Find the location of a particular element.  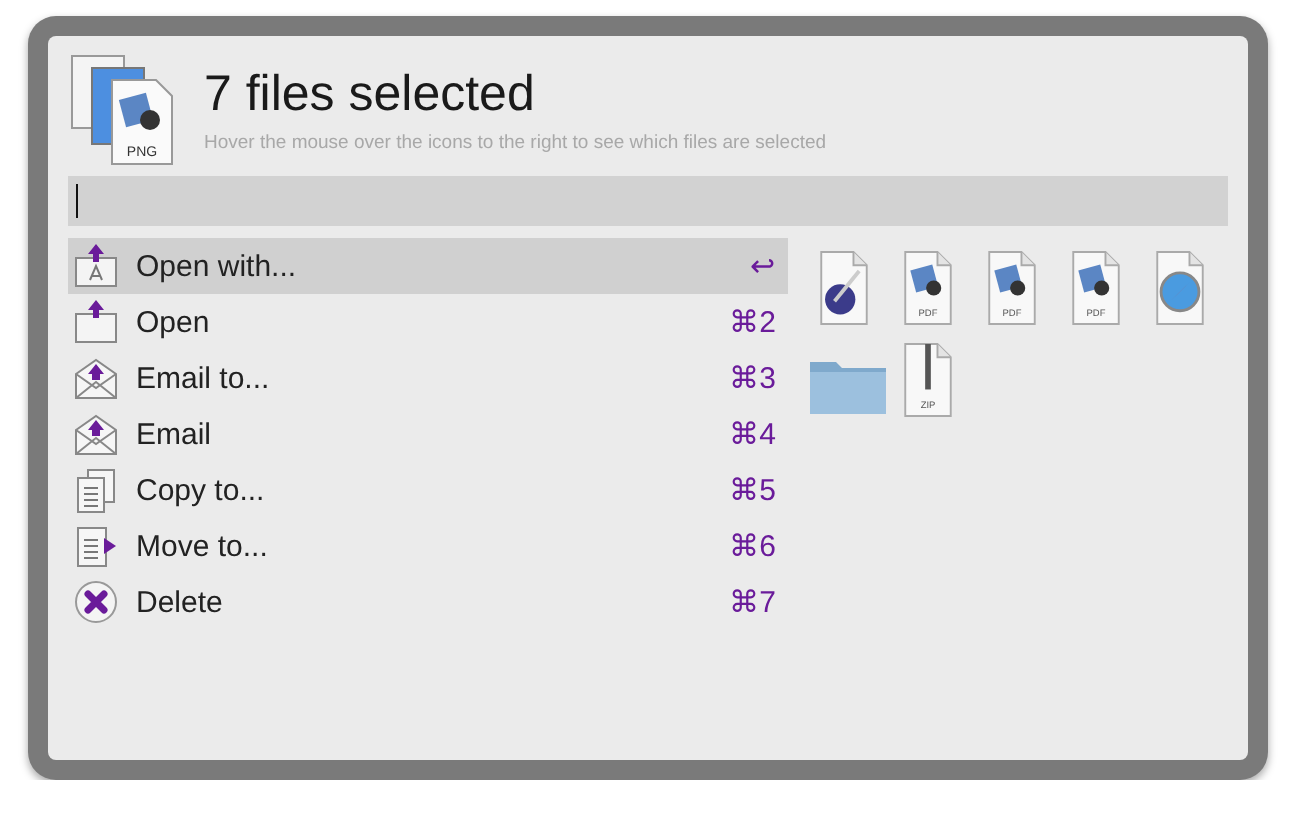

action-item: Open with... ↩ is located at coordinates (428, 266).